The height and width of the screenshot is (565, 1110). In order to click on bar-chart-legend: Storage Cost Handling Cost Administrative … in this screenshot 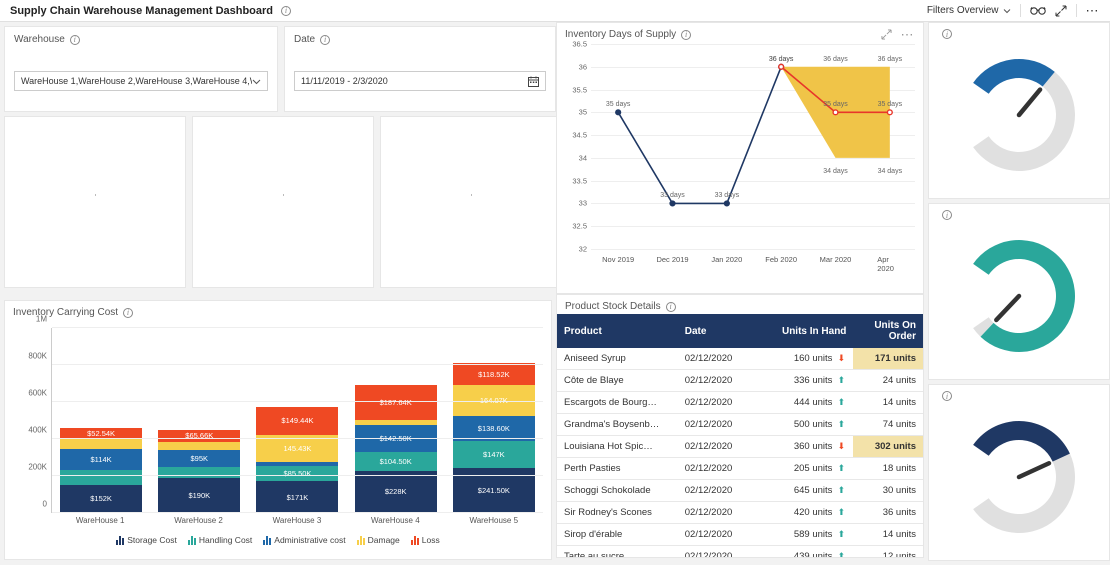, I will do `click(278, 540)`.